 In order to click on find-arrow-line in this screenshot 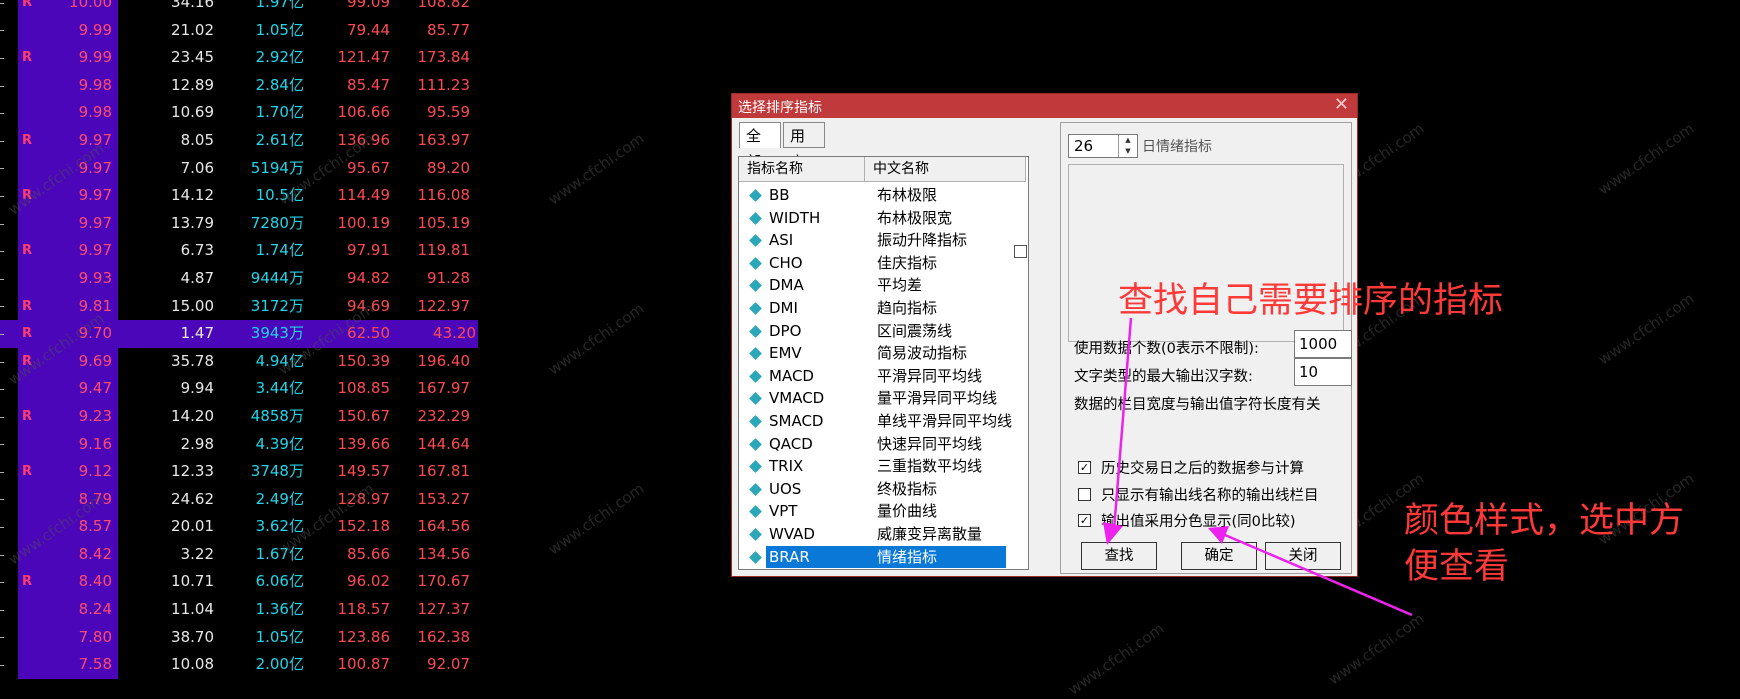, I will do `click(1122, 424)`.